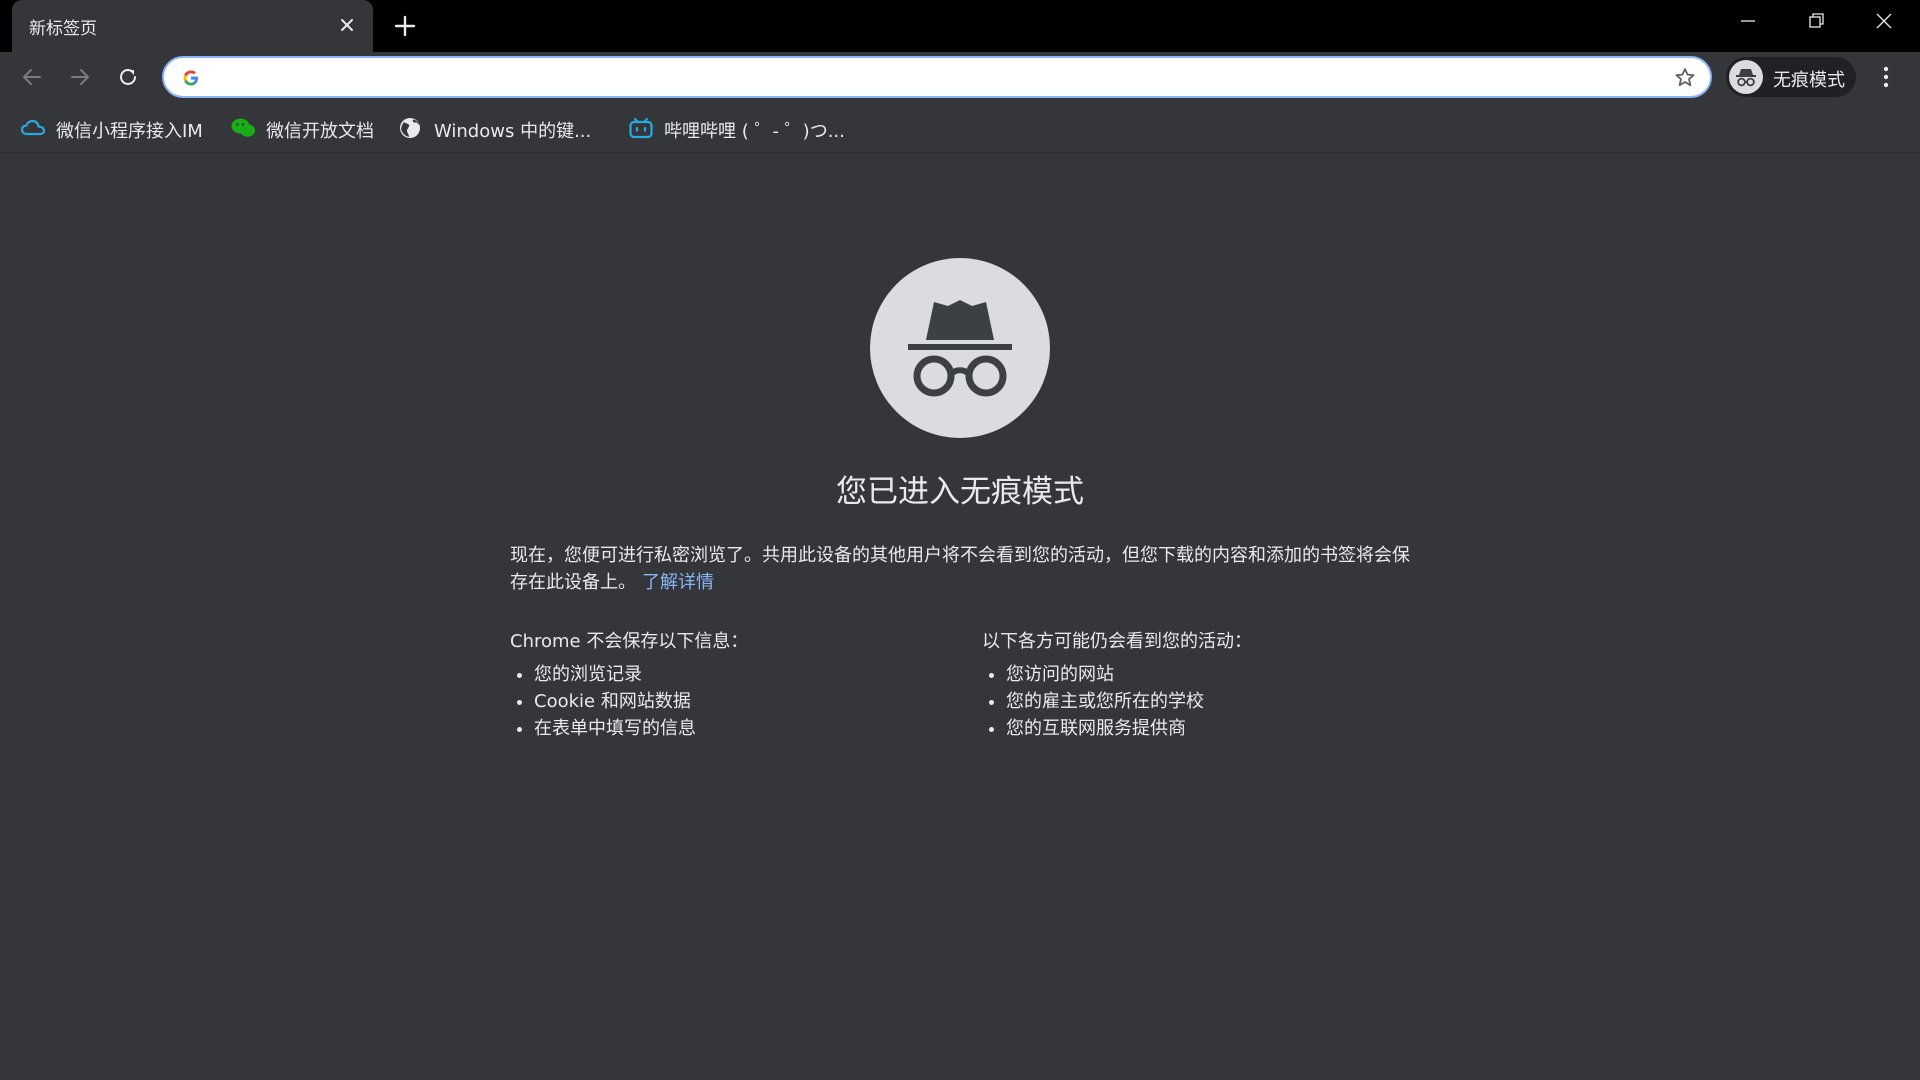 This screenshot has height=1080, width=1920. I want to click on still-visible-title: 以下各方可能仍会看到您的活动：, so click(1117, 641).